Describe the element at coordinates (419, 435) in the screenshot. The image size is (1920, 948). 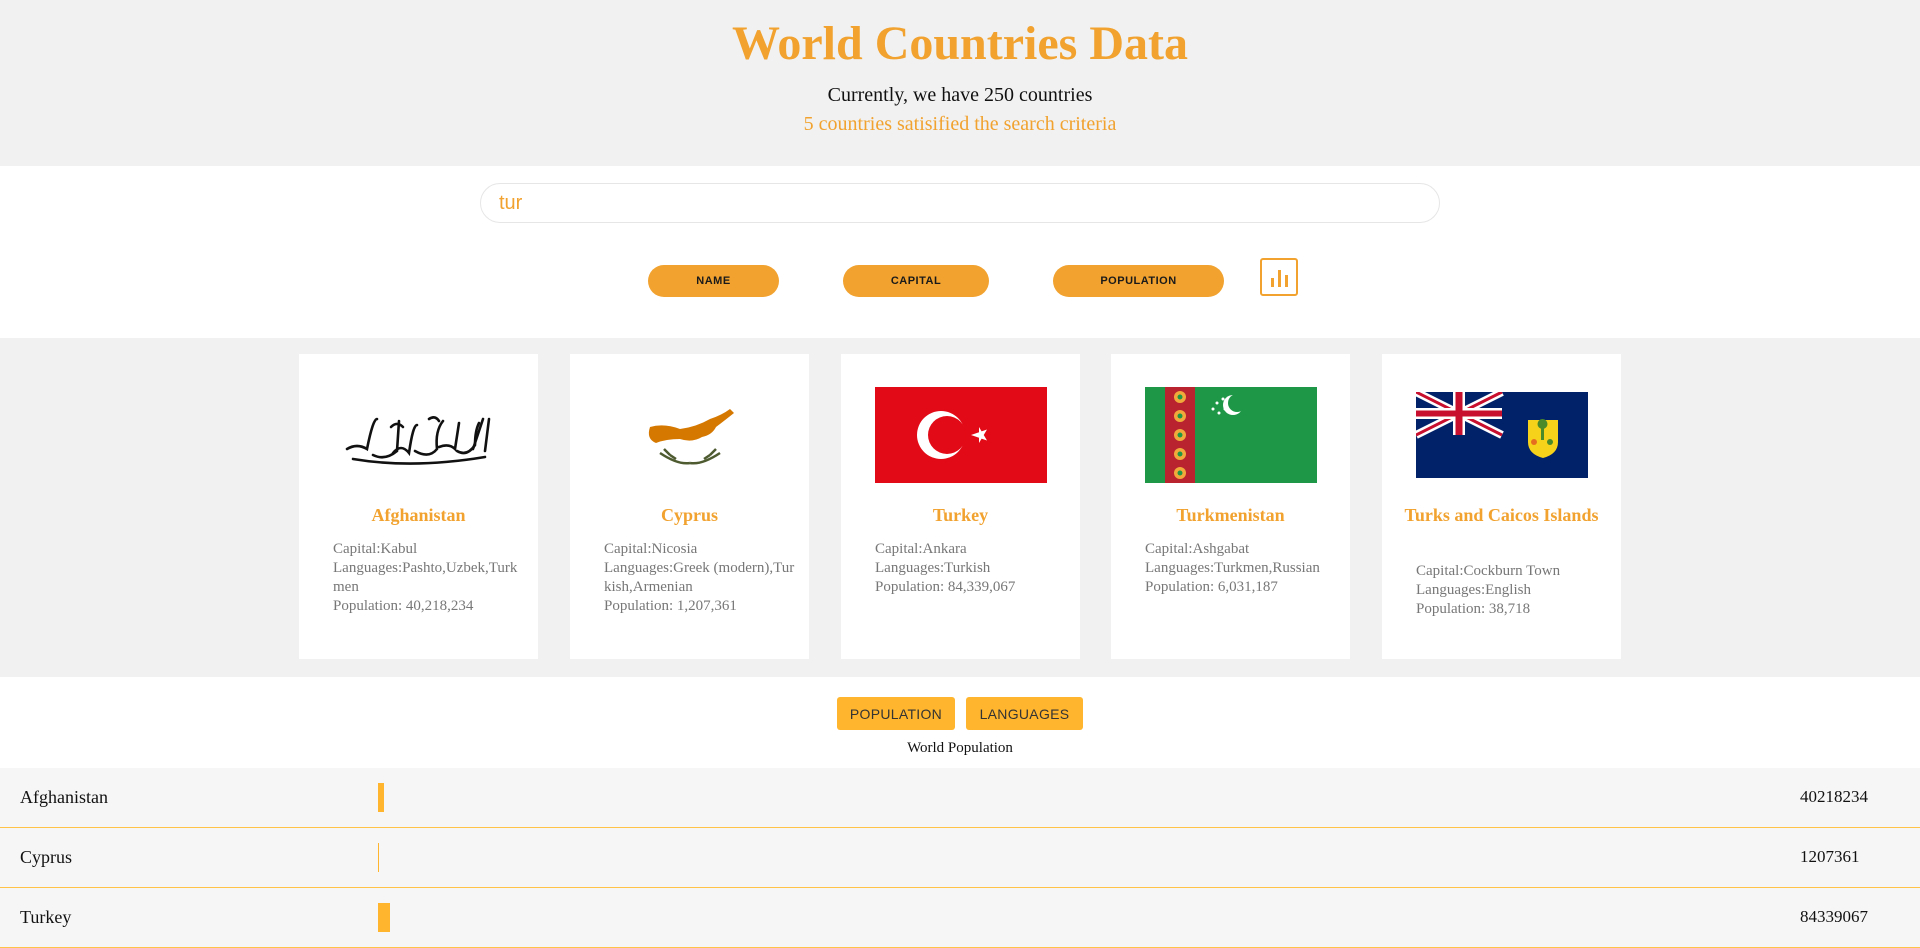
I see `afghanistan-flag-icon` at that location.